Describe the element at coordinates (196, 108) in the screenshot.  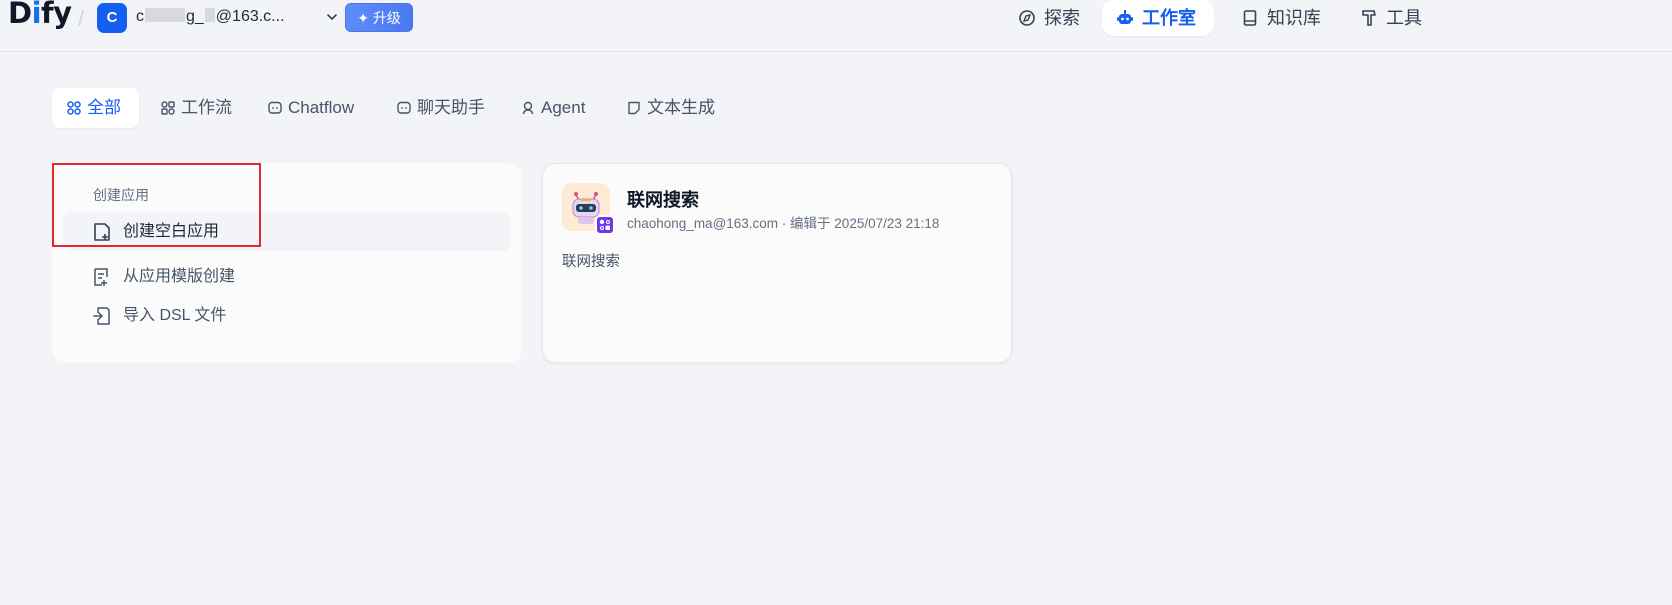
I see `tab-workflow: 工作流` at that location.